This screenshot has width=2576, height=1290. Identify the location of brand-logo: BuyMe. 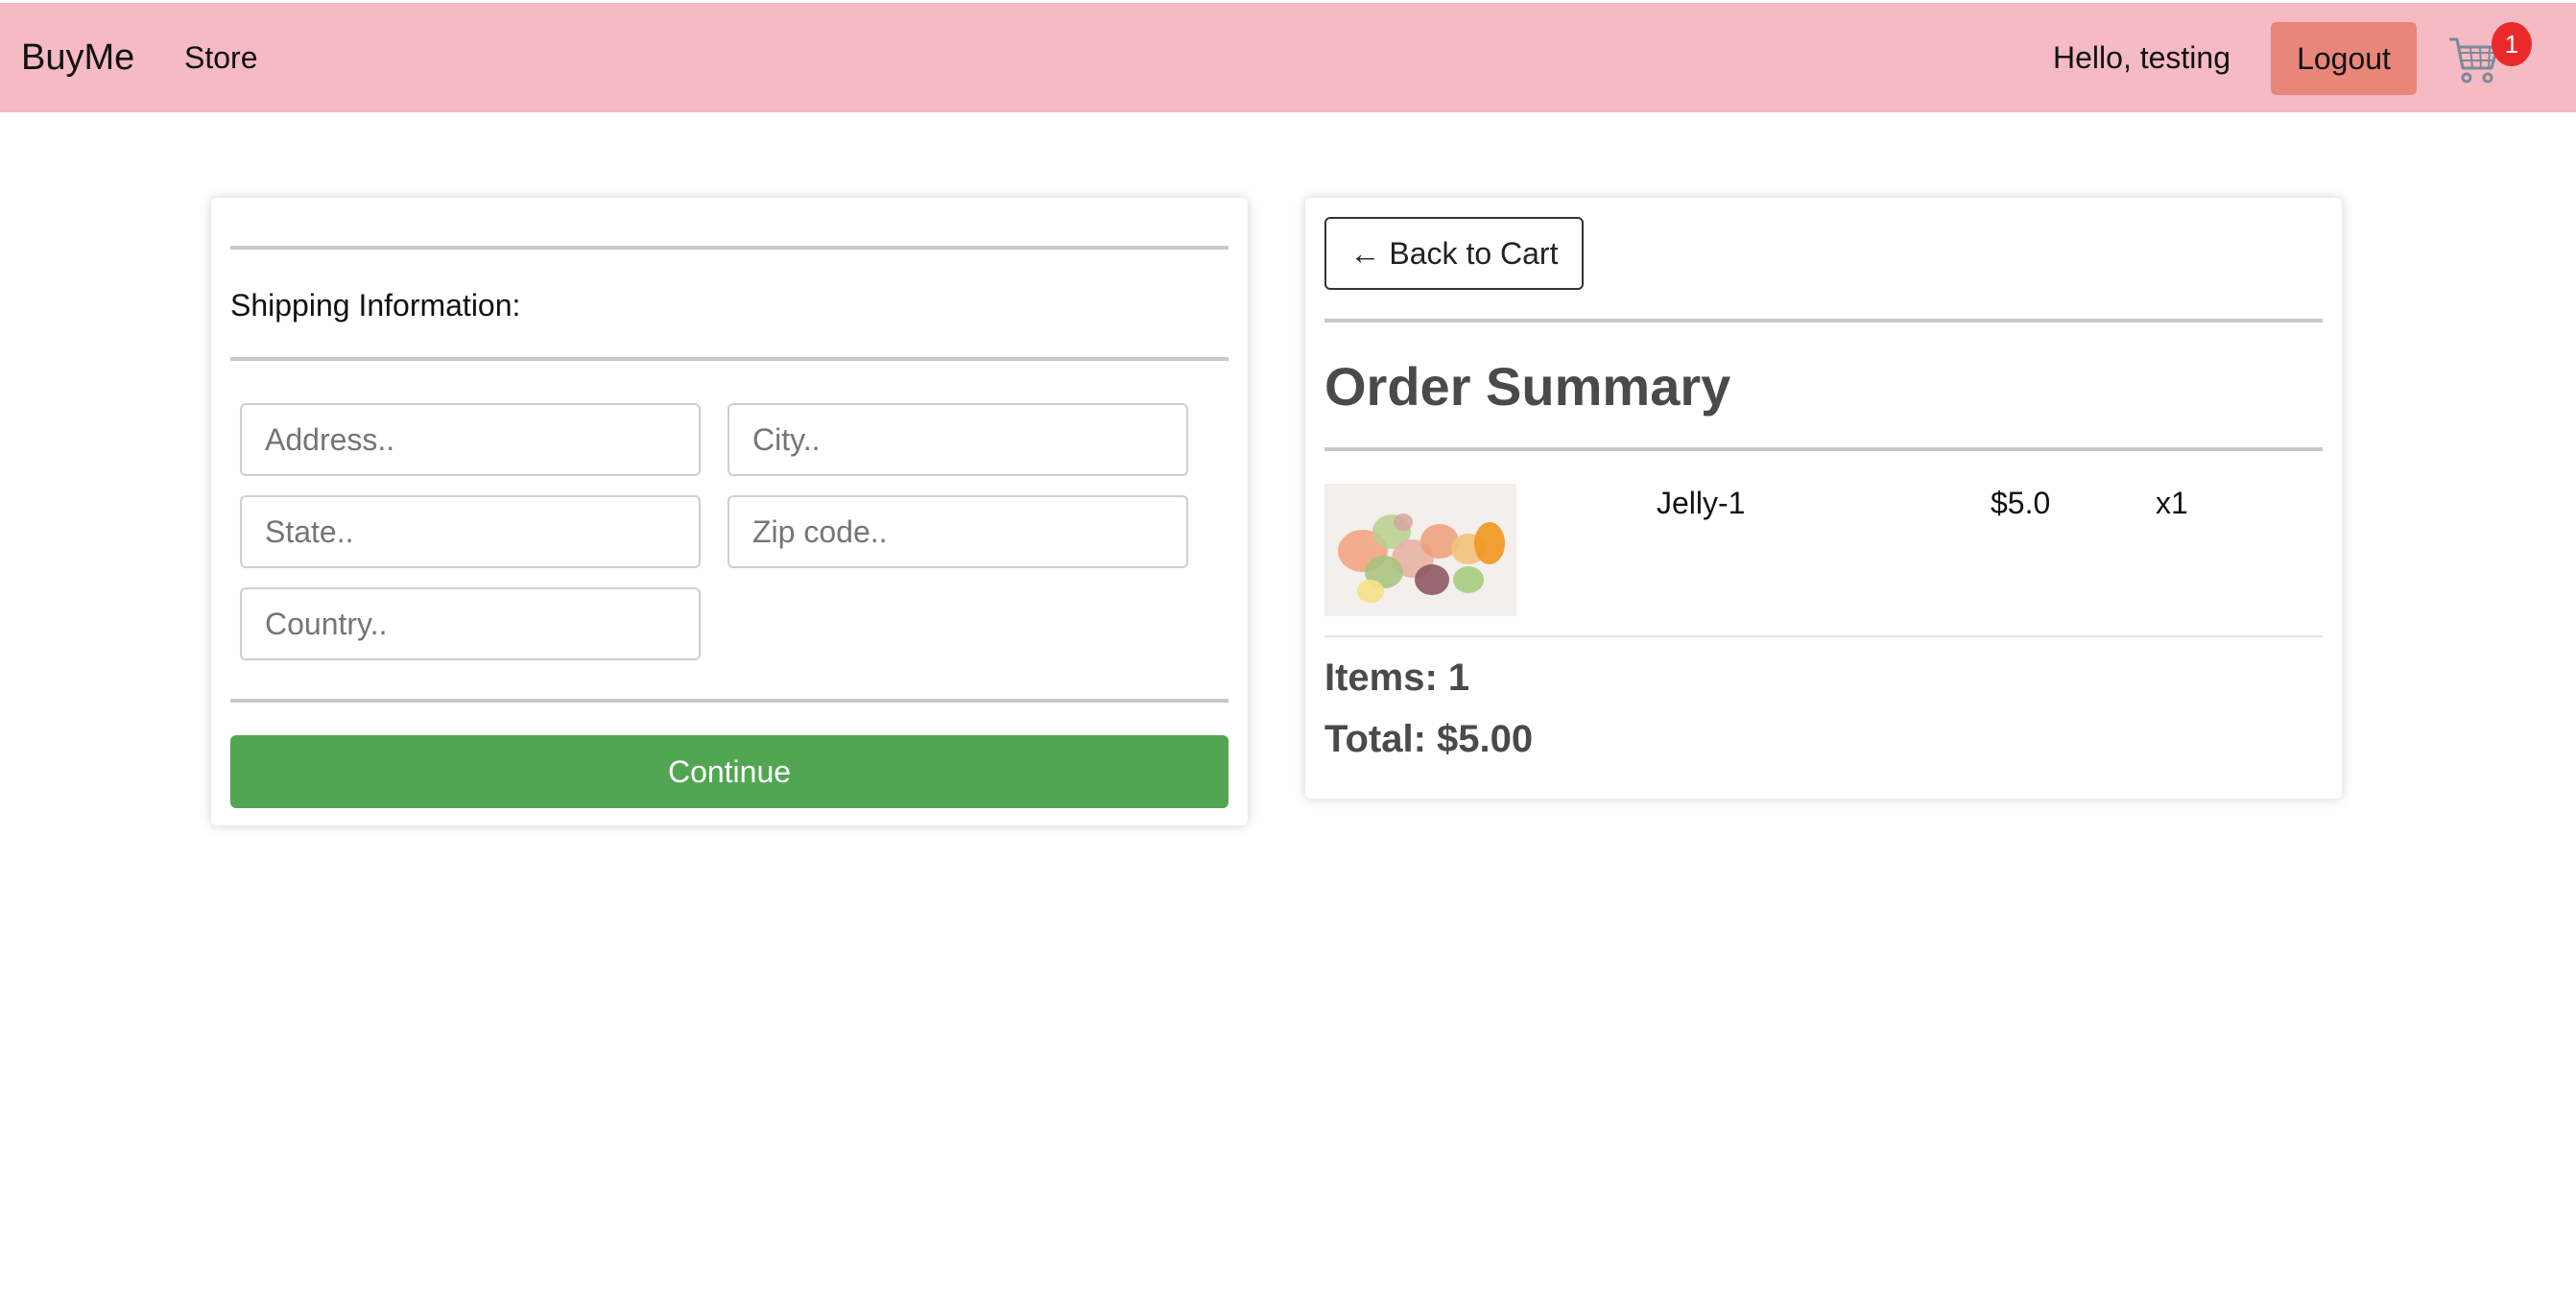
(77, 57).